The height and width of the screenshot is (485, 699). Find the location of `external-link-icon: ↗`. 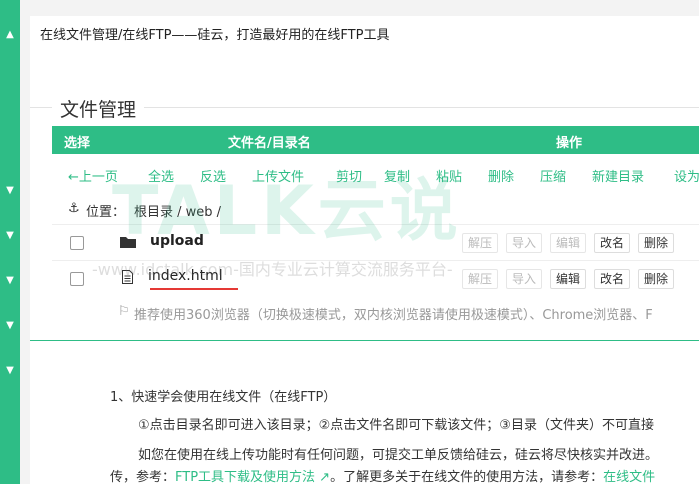

external-link-icon: ↗ is located at coordinates (323, 477).